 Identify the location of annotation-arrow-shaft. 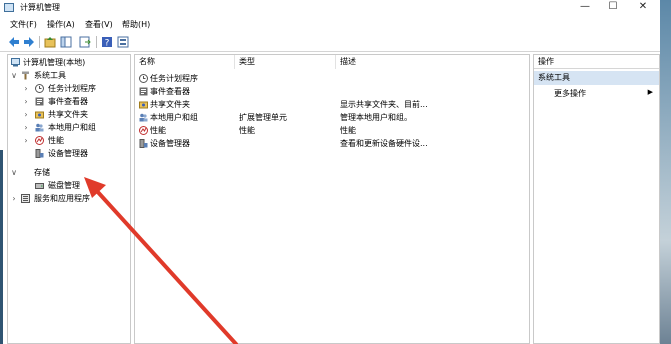
(166, 266).